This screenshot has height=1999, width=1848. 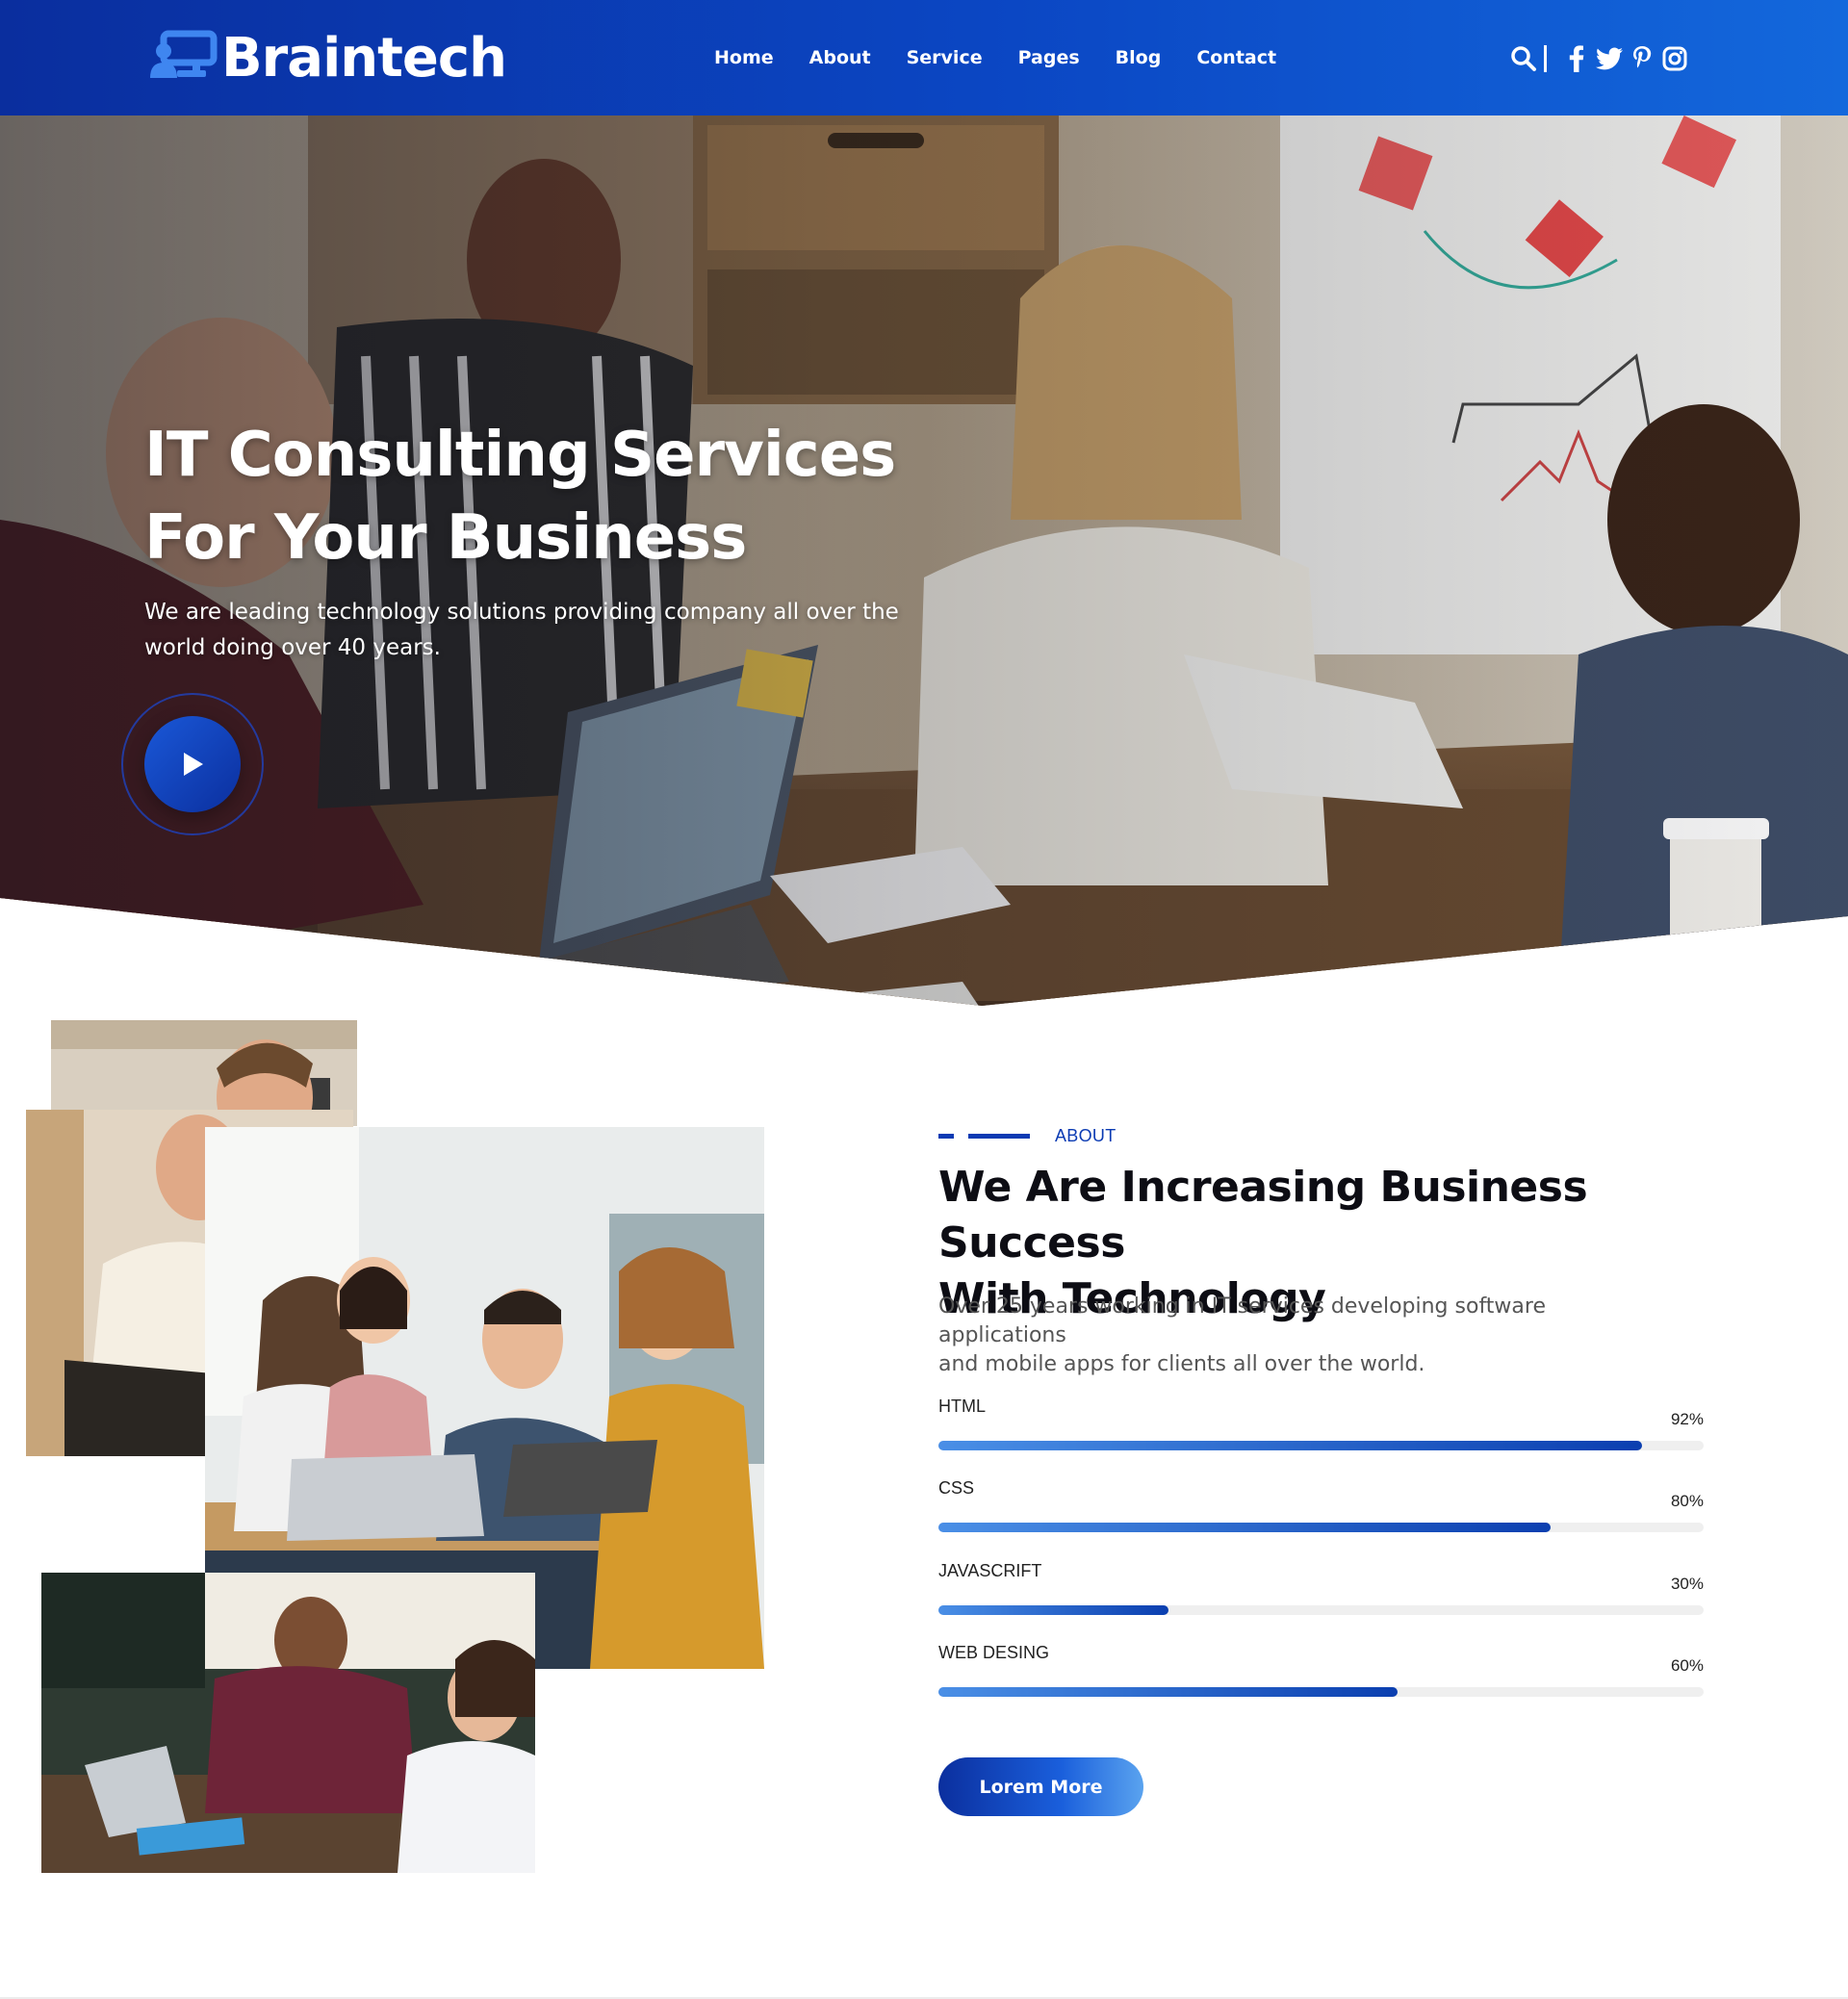 What do you see at coordinates (1609, 58) in the screenshot?
I see `twitter-icon` at bounding box center [1609, 58].